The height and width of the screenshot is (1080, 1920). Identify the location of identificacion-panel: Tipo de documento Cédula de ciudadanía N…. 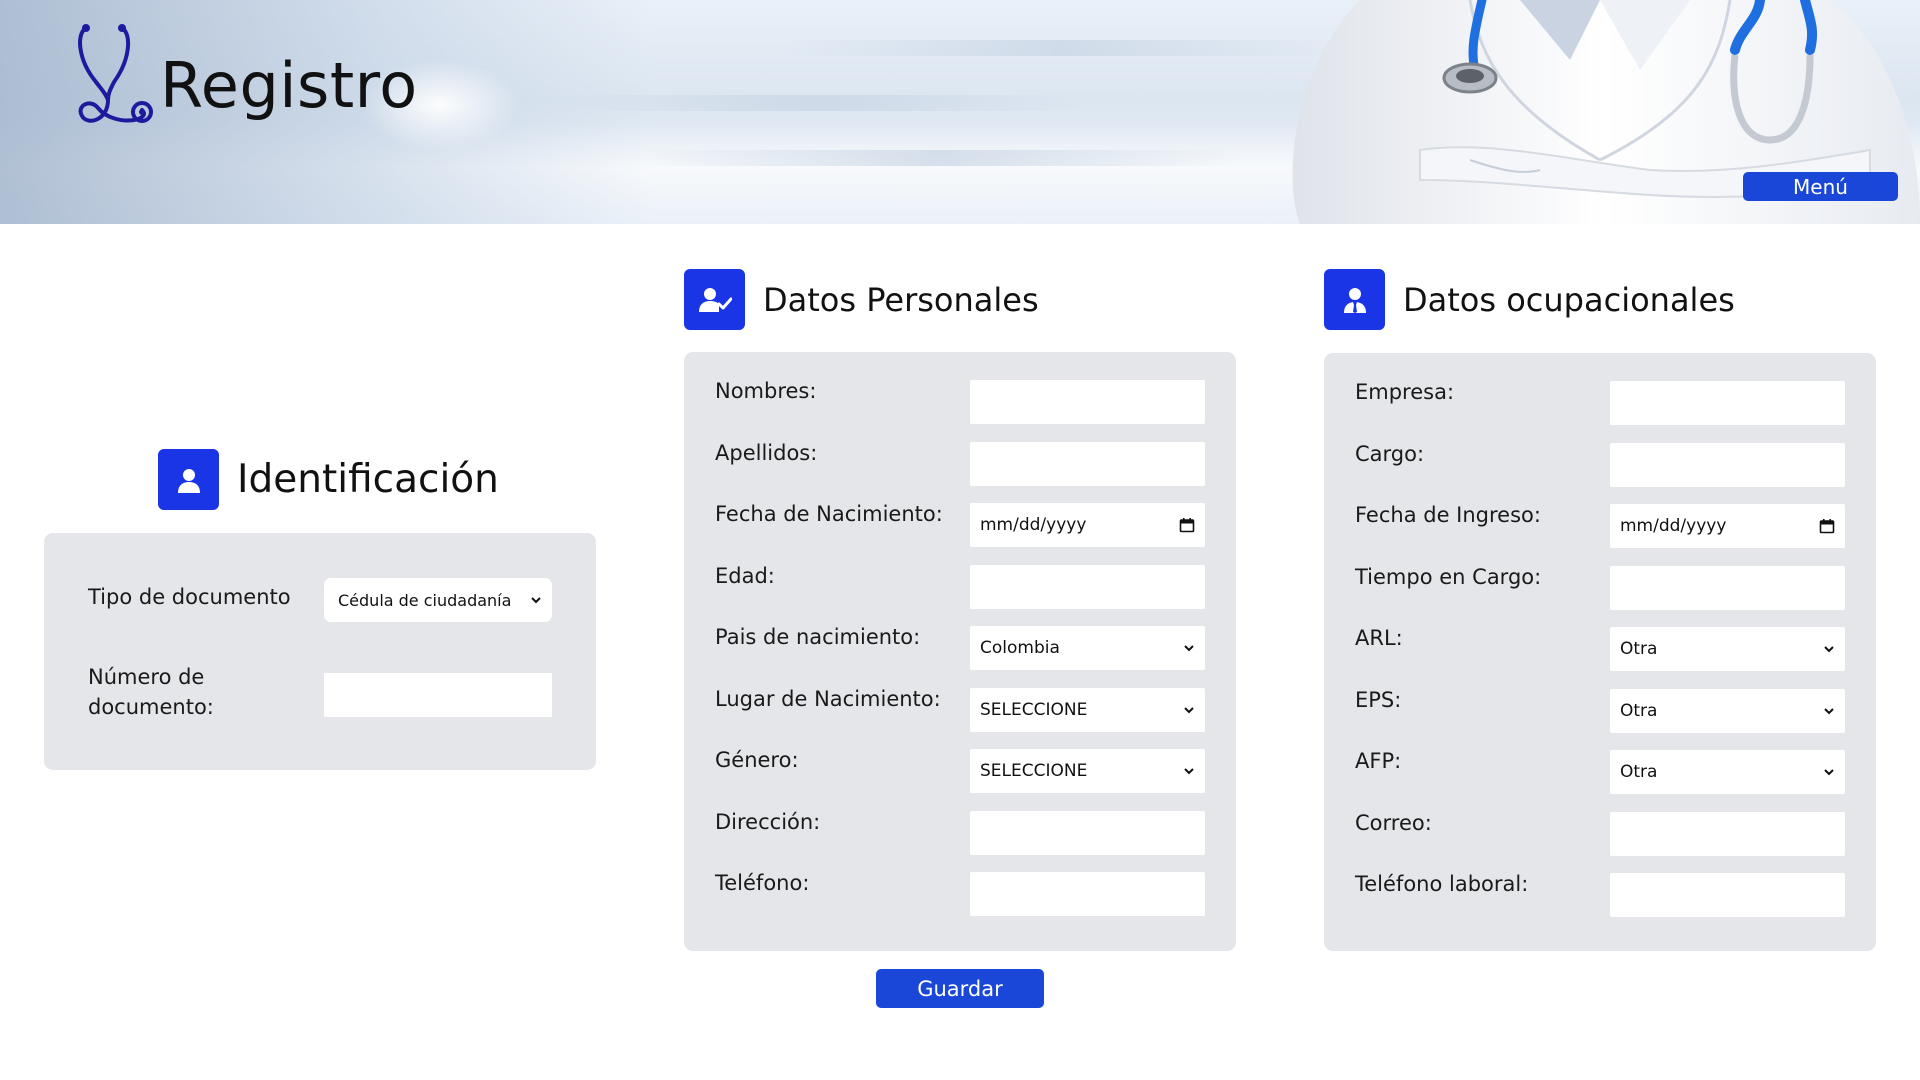
(320, 651).